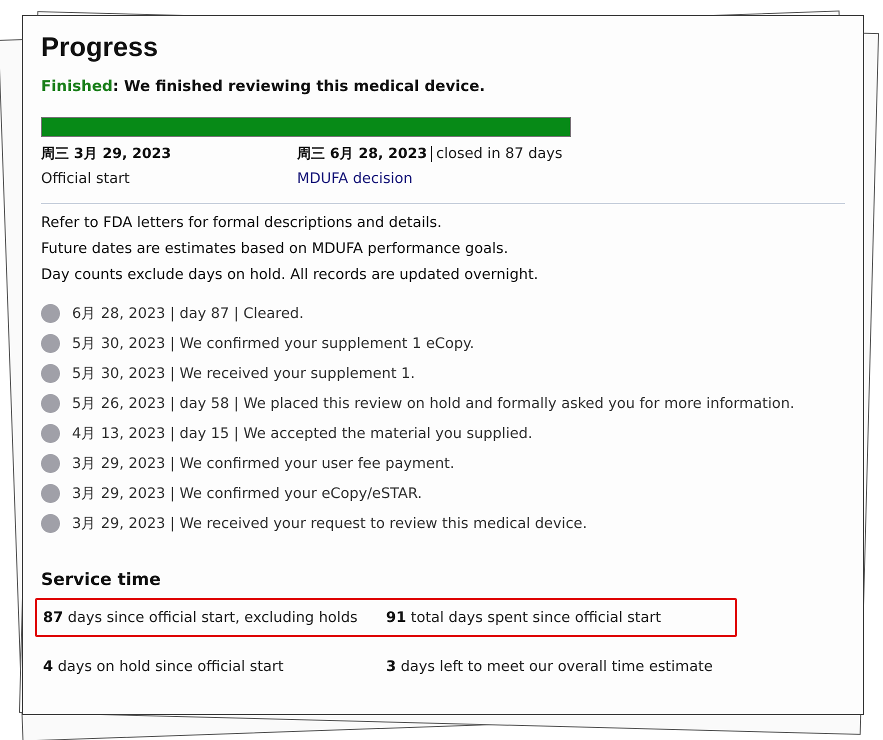 This screenshot has height=740, width=883. What do you see at coordinates (355, 179) in the screenshot?
I see `milestone-label: MDUFA decision` at bounding box center [355, 179].